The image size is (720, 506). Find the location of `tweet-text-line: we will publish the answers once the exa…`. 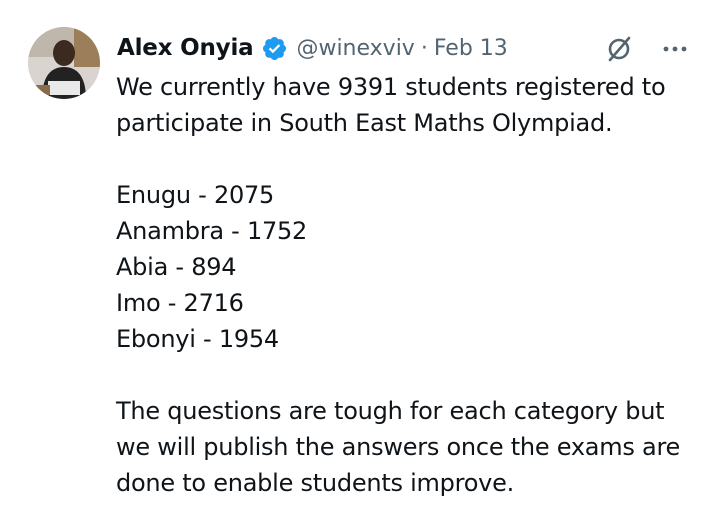

tweet-text-line: we will publish the answers once the exa… is located at coordinates (398, 447).